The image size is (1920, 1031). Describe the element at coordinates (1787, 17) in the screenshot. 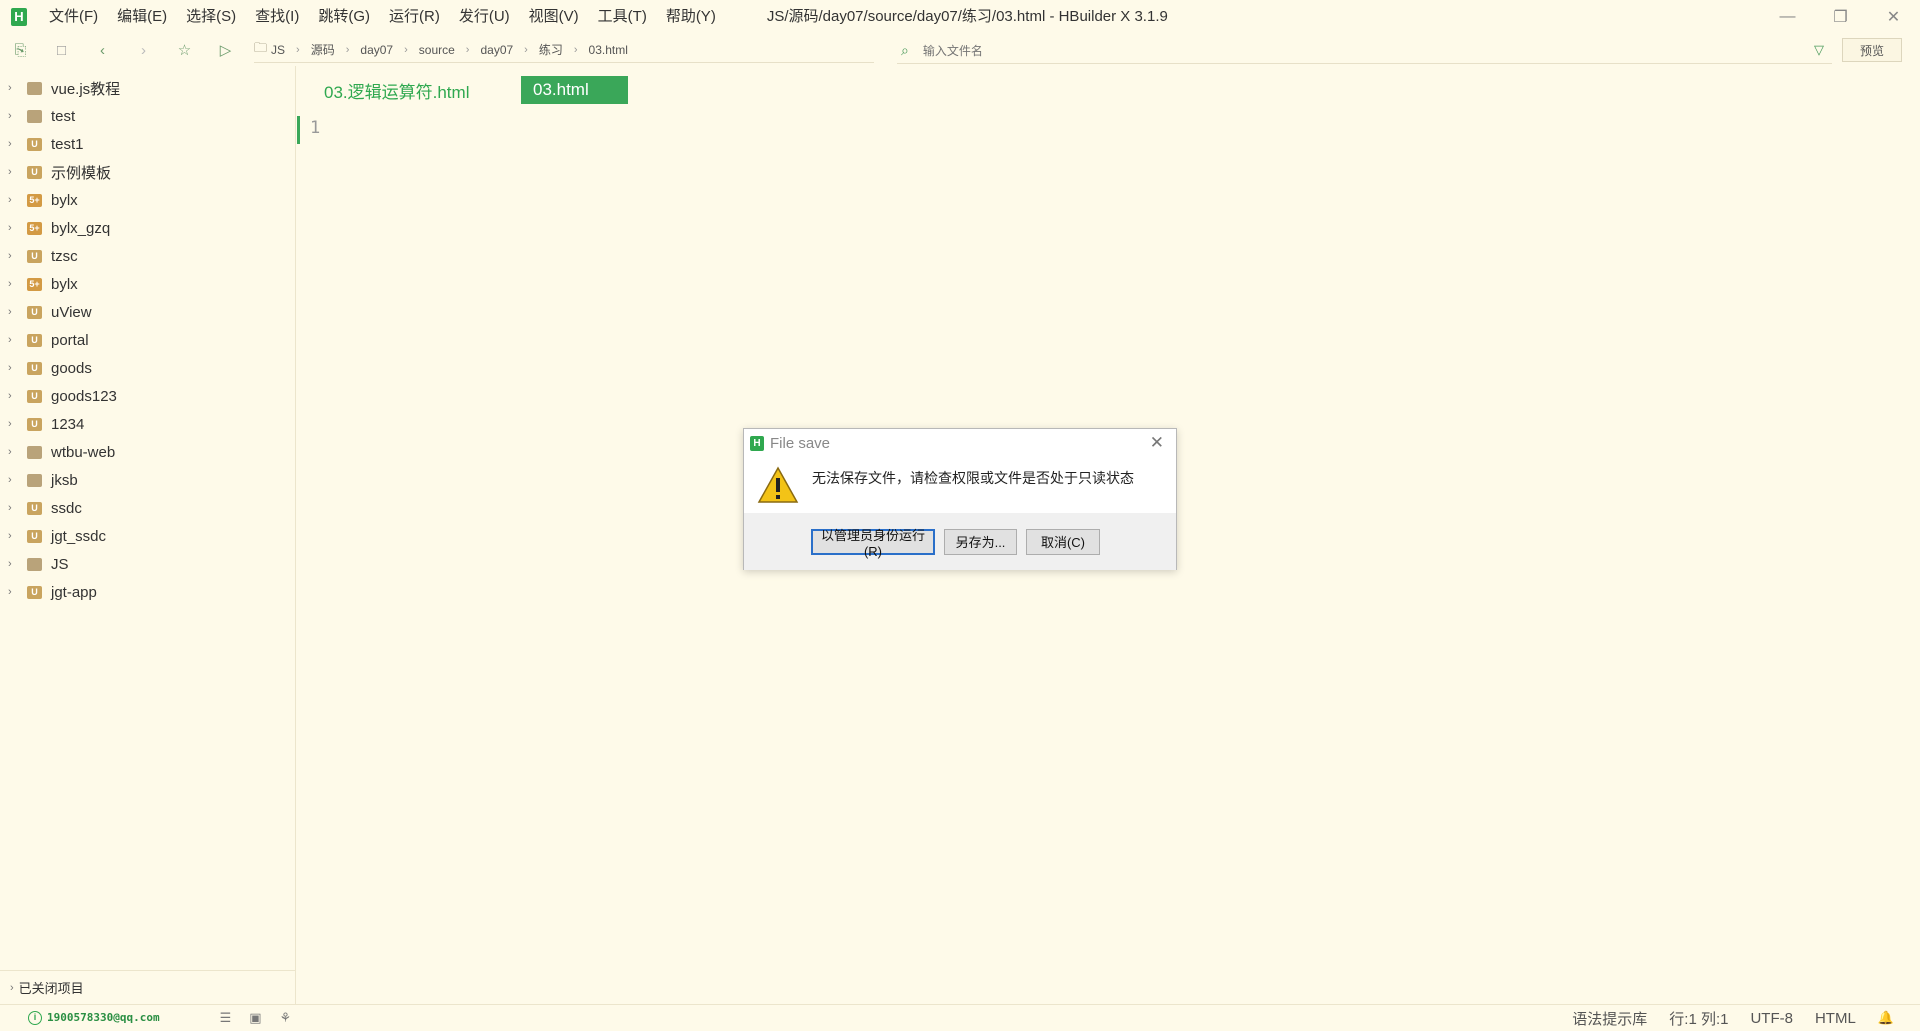

I see `minimize-icon: —` at that location.